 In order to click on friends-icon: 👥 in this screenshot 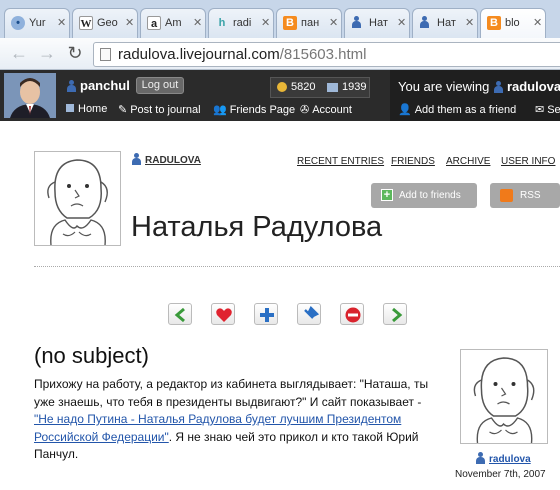, I will do `click(220, 110)`.